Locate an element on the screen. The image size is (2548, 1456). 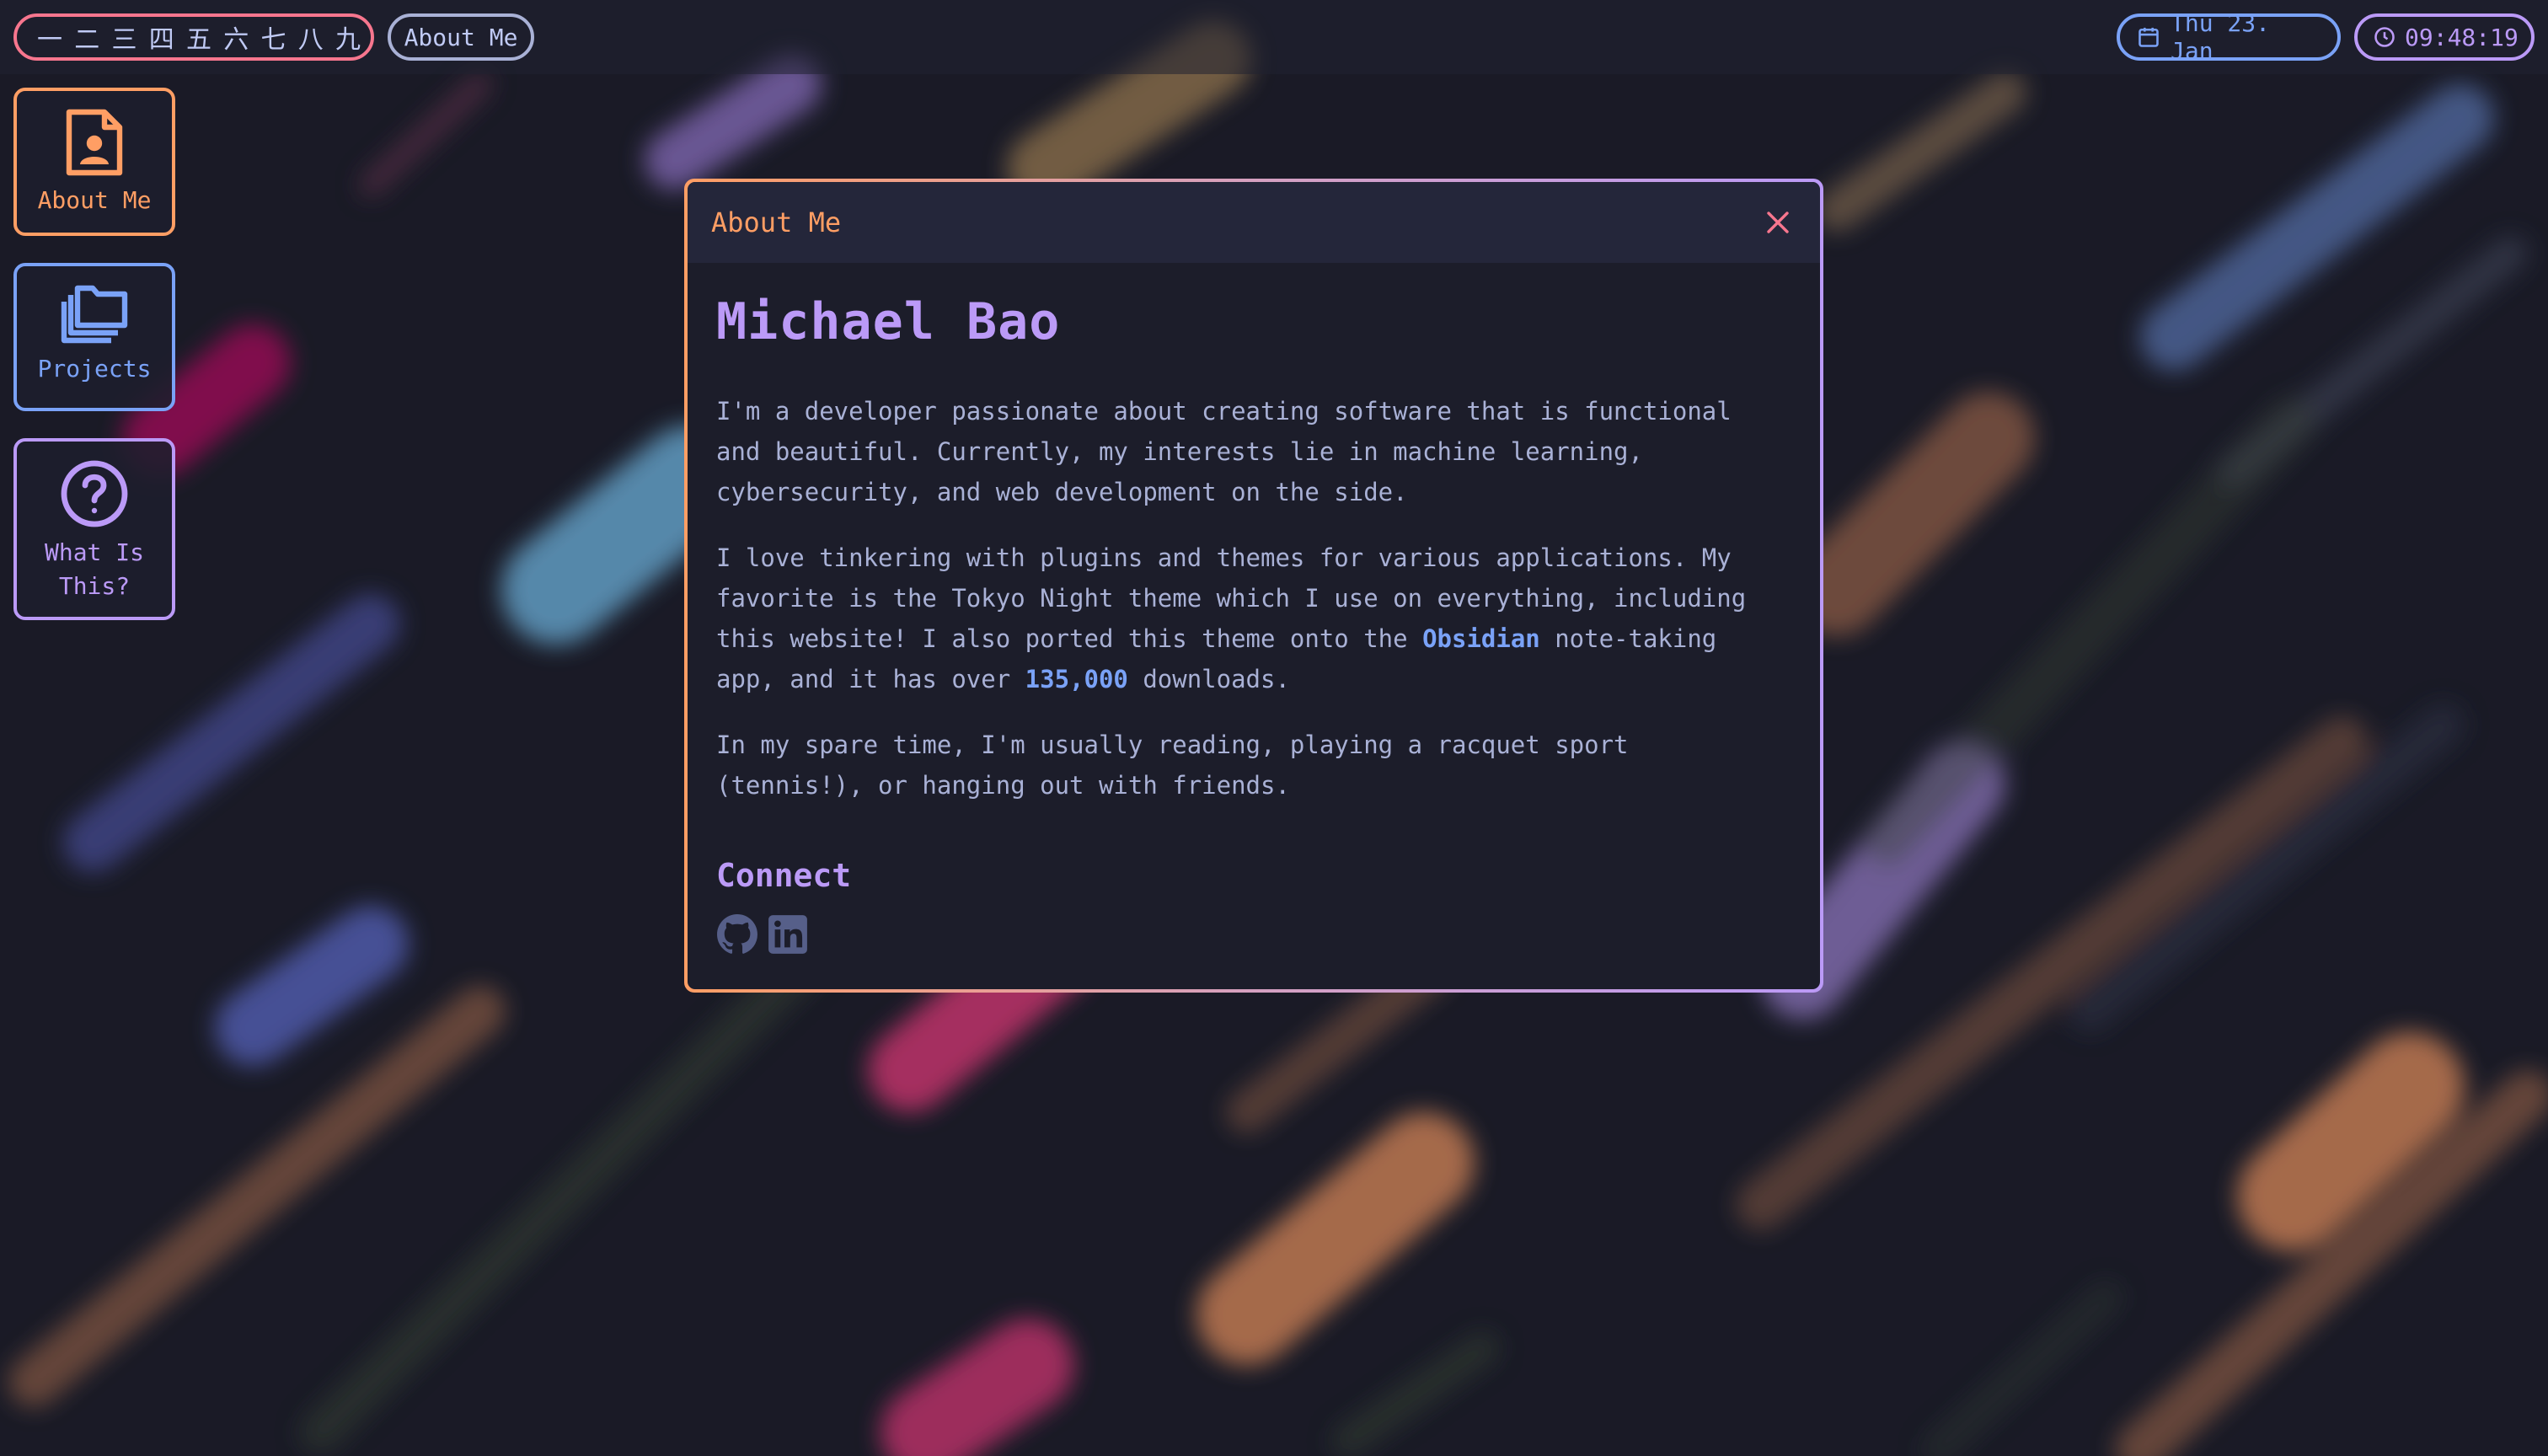
folders-icon is located at coordinates (94, 314).